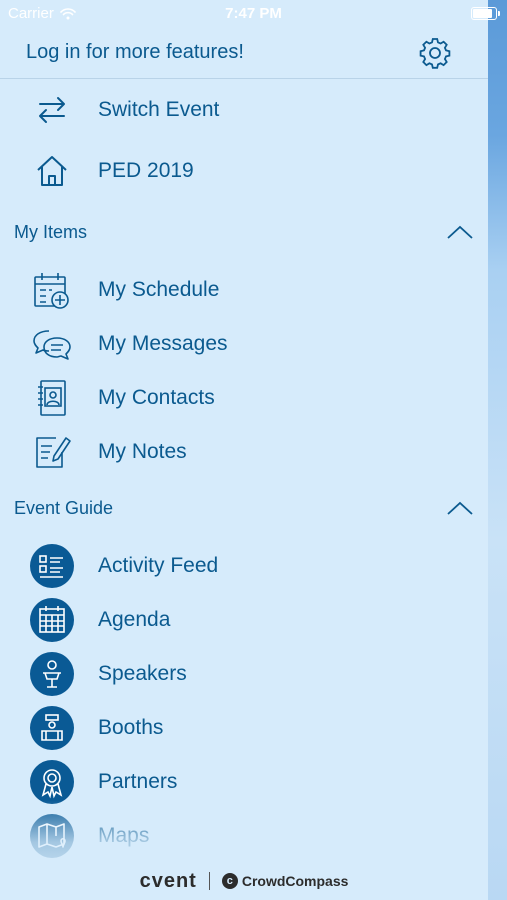  I want to click on switch-arrows-icon, so click(52, 110).